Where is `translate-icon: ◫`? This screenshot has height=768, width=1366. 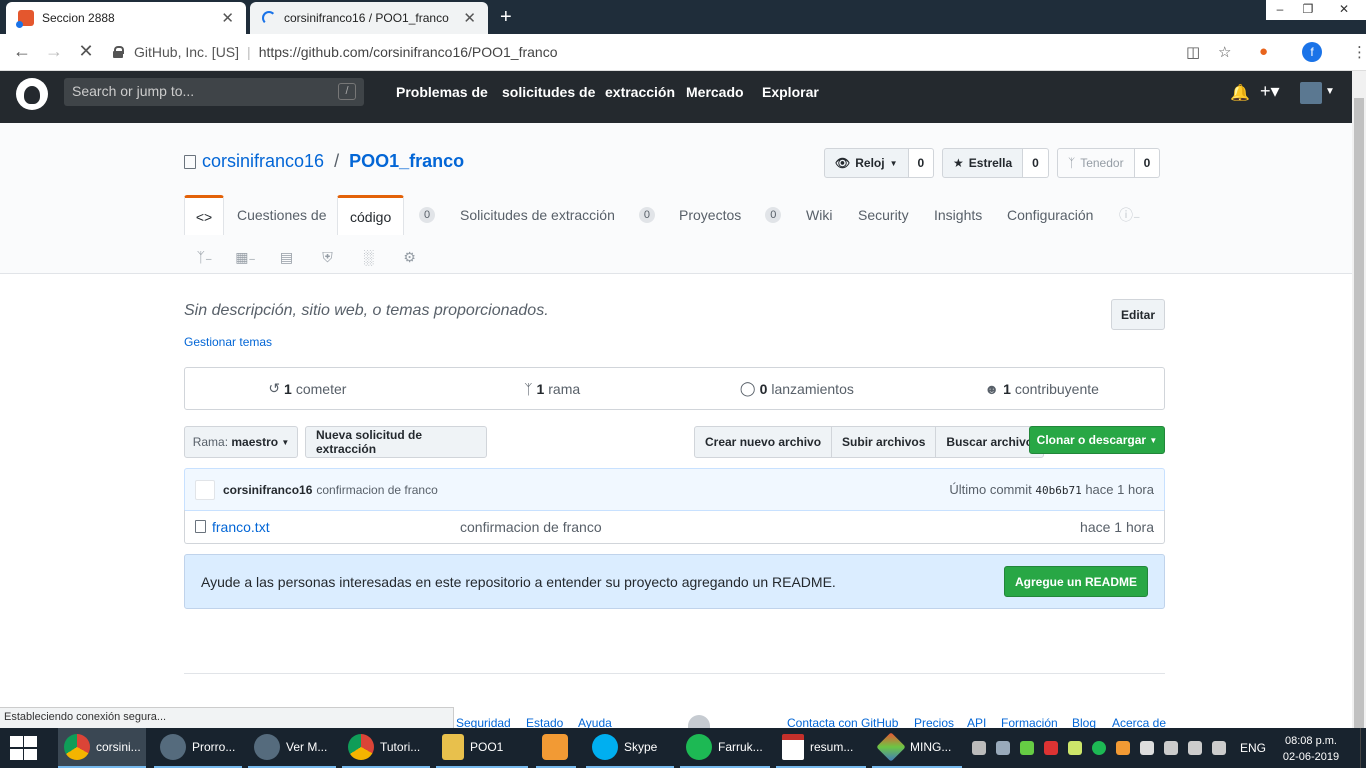 translate-icon: ◫ is located at coordinates (1193, 52).